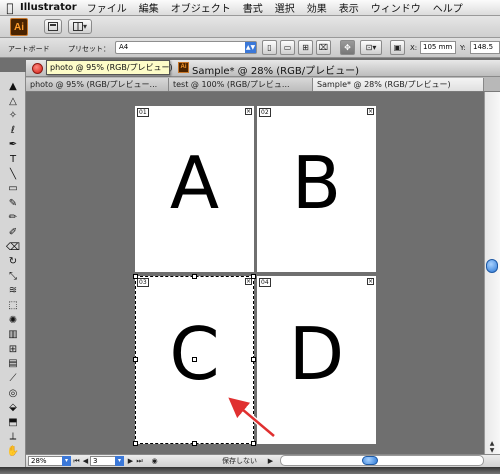  I want to click on artboard-letter: D, so click(316, 354).